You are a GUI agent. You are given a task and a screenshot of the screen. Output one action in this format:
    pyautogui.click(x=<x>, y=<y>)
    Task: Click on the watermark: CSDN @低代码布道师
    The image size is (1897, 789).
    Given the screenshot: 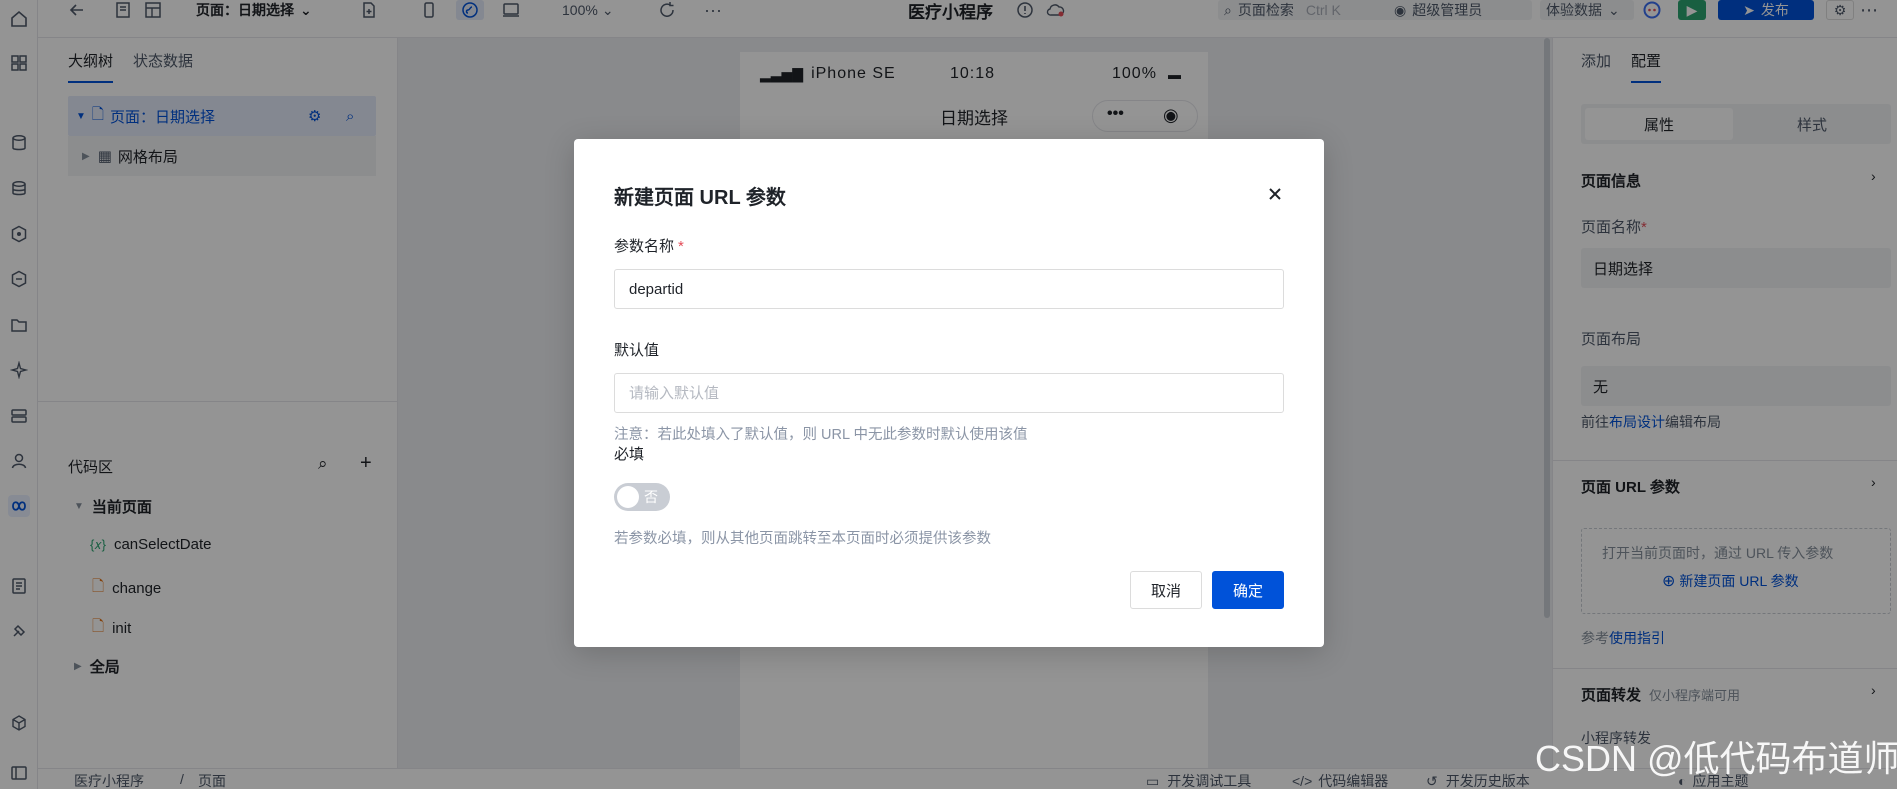 What is the action you would take?
    pyautogui.click(x=1716, y=758)
    